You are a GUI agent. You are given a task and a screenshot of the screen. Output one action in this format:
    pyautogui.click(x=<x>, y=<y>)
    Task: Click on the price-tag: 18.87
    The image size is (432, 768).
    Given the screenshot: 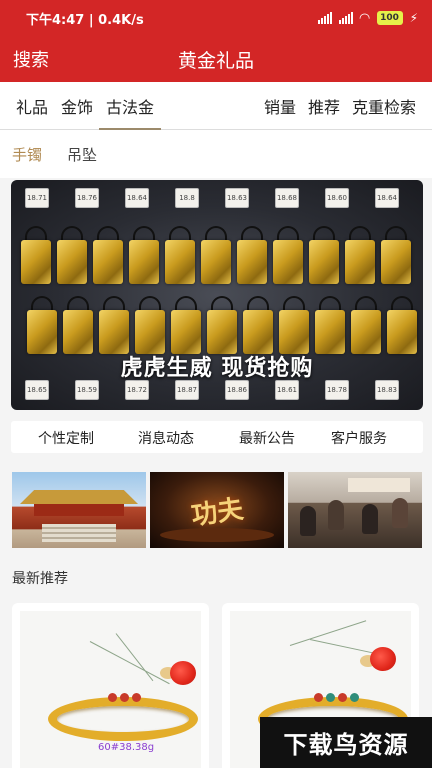 What is the action you would take?
    pyautogui.click(x=187, y=390)
    